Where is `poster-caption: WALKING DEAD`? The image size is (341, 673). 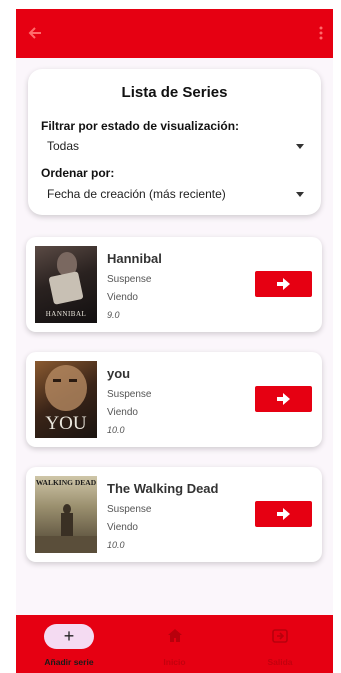
poster-caption: WALKING DEAD is located at coordinates (66, 482).